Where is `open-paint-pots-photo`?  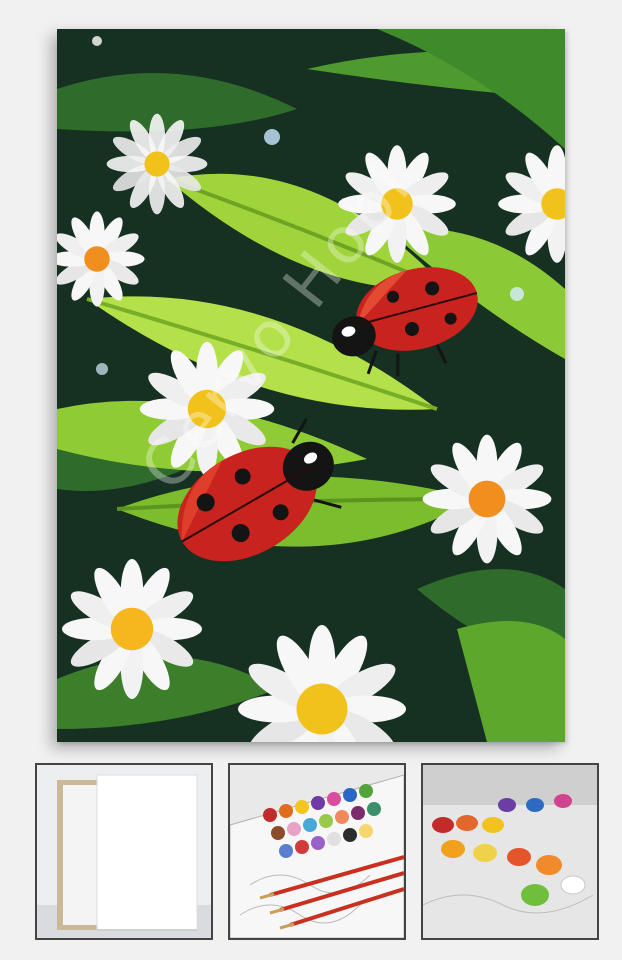
open-paint-pots-photo is located at coordinates (510, 851).